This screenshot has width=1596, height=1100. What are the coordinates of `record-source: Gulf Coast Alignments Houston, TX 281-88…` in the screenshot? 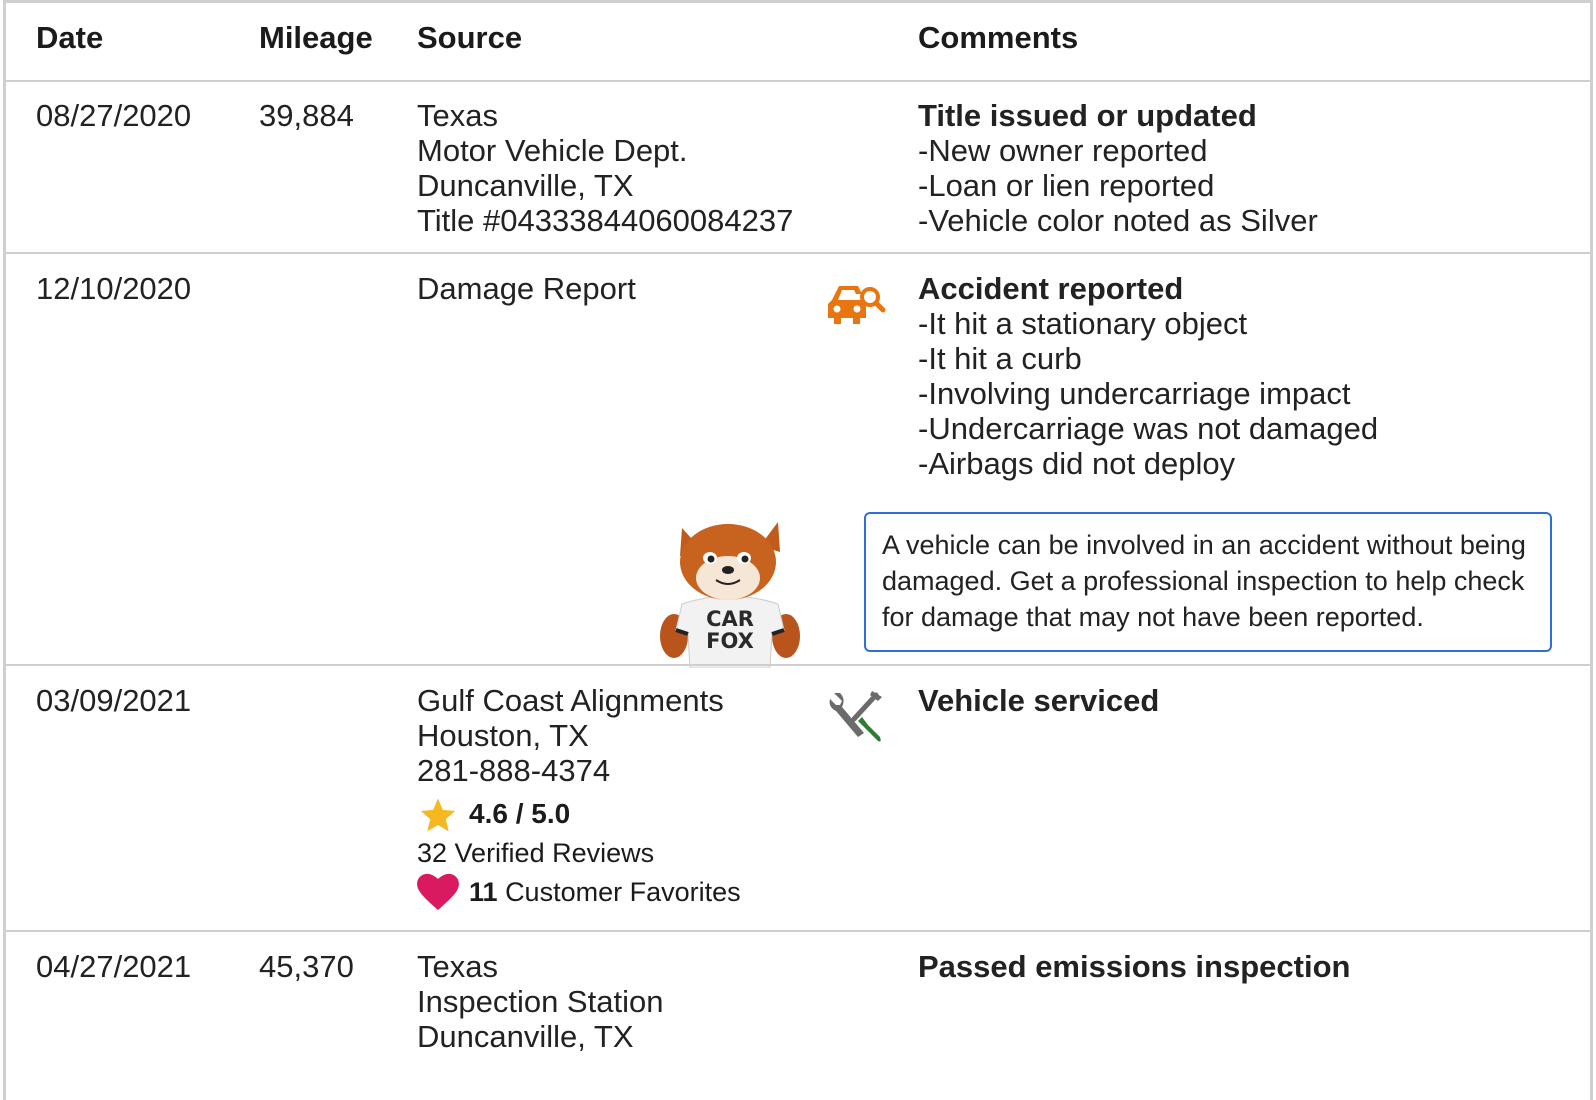 It's located at (570, 735).